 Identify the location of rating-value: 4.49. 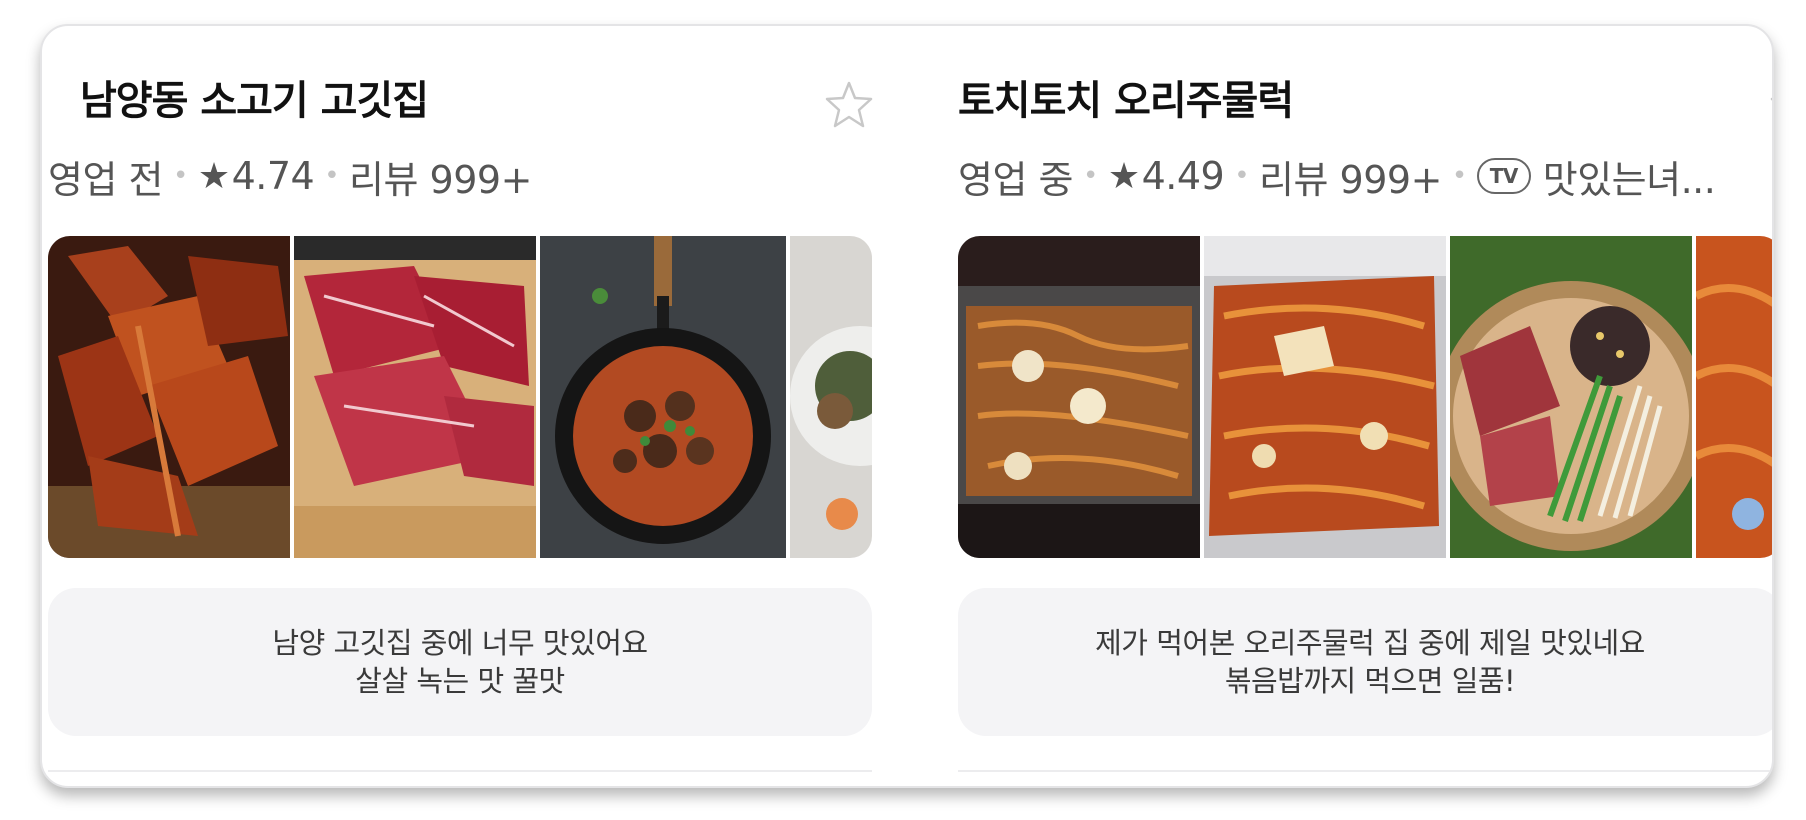
(1183, 176).